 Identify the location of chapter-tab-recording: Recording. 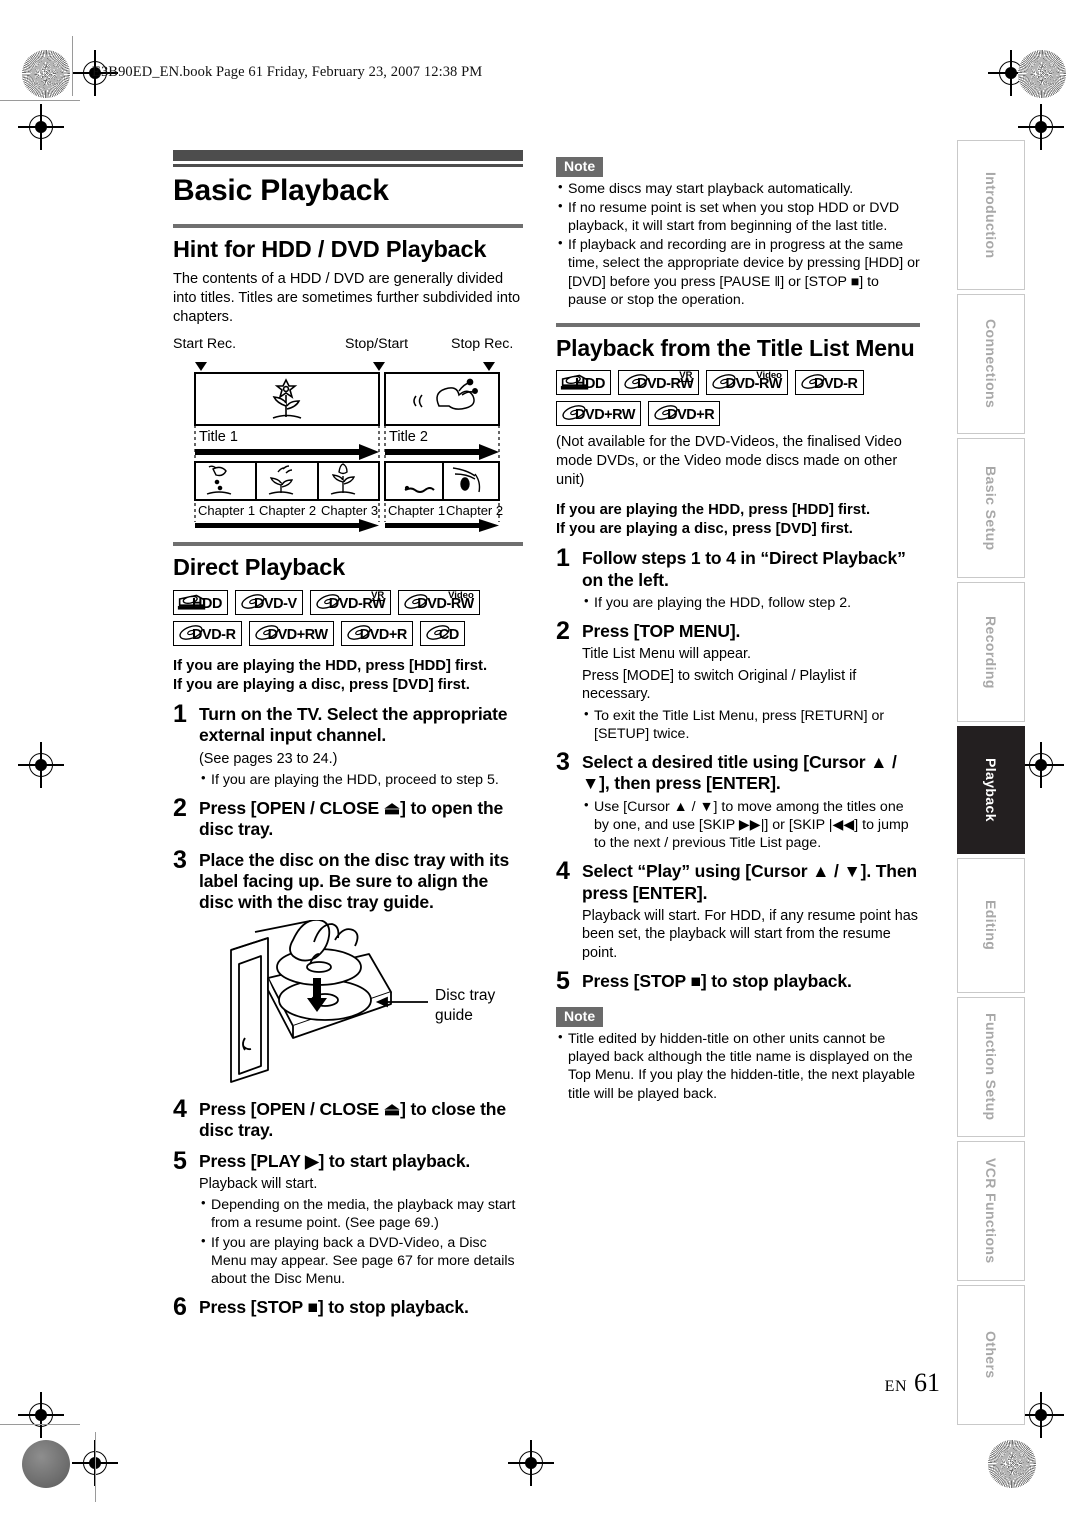
(991, 652).